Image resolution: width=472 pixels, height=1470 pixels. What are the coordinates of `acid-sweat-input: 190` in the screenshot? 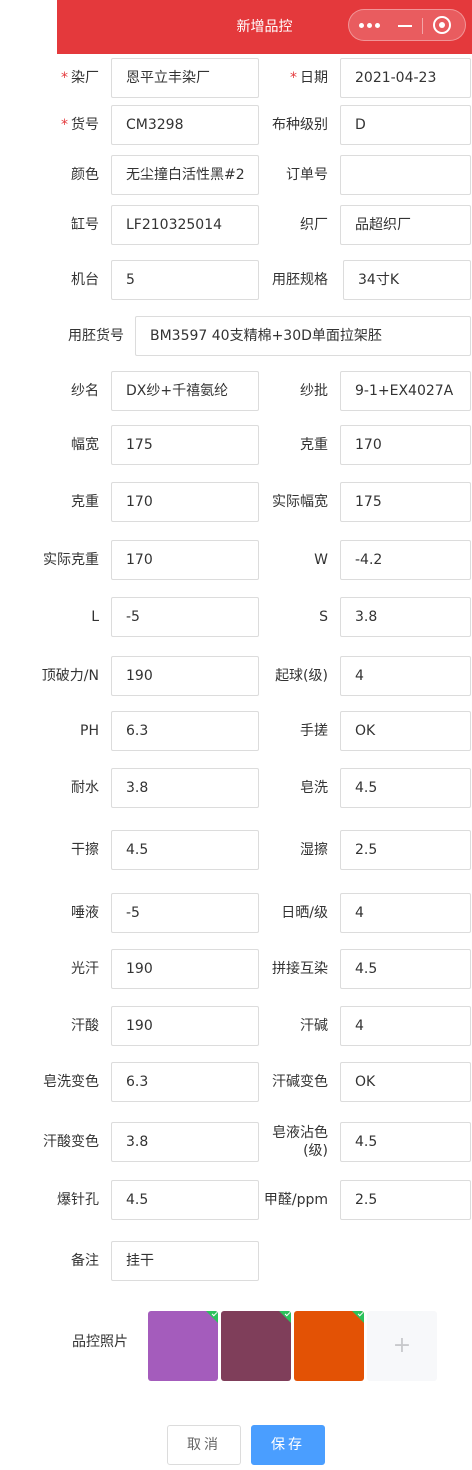 It's located at (185, 1026).